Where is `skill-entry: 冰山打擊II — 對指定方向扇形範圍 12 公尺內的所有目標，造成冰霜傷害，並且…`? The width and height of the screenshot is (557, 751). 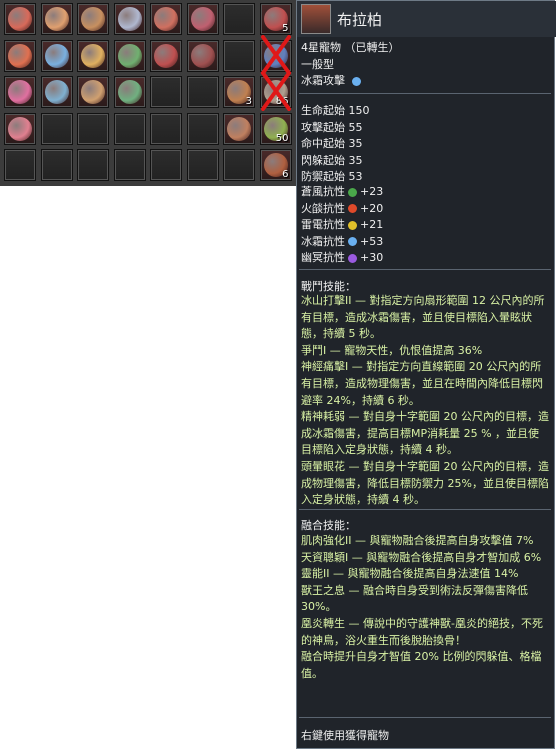
skill-entry: 冰山打擊II — 對指定方向扇形範圍 12 公尺內的所有目標，造成冰霜傷害，並且… is located at coordinates (423, 317).